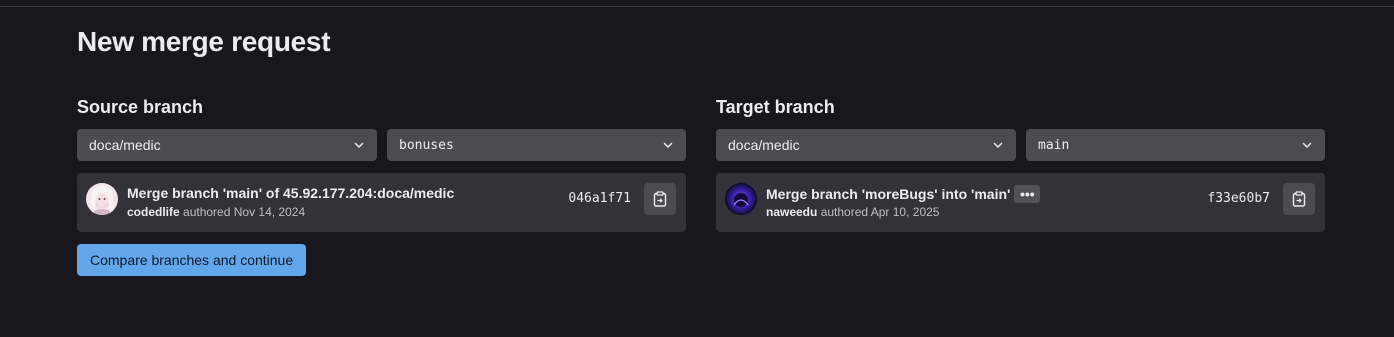 This screenshot has height=337, width=1394. What do you see at coordinates (125, 145) in the screenshot?
I see `source-project-value: doca/medic` at bounding box center [125, 145].